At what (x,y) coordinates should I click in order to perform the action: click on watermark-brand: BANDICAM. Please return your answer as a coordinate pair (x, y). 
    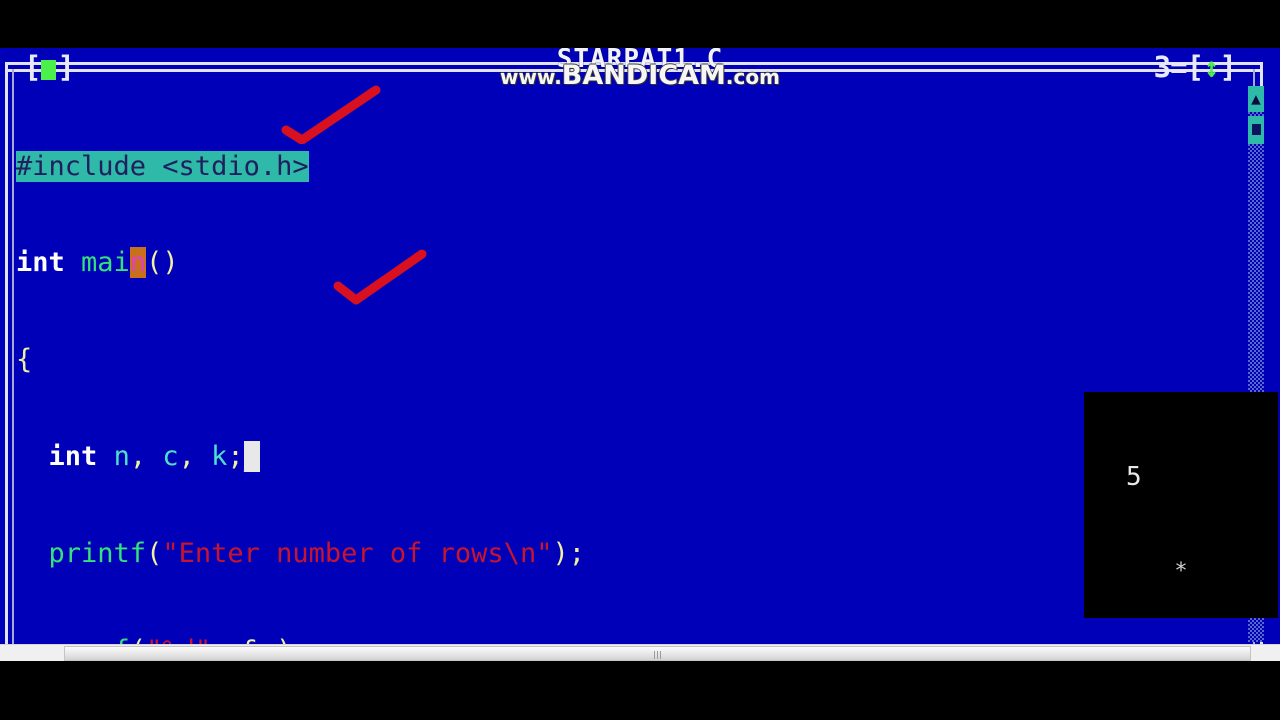
    Looking at the image, I should click on (643, 75).